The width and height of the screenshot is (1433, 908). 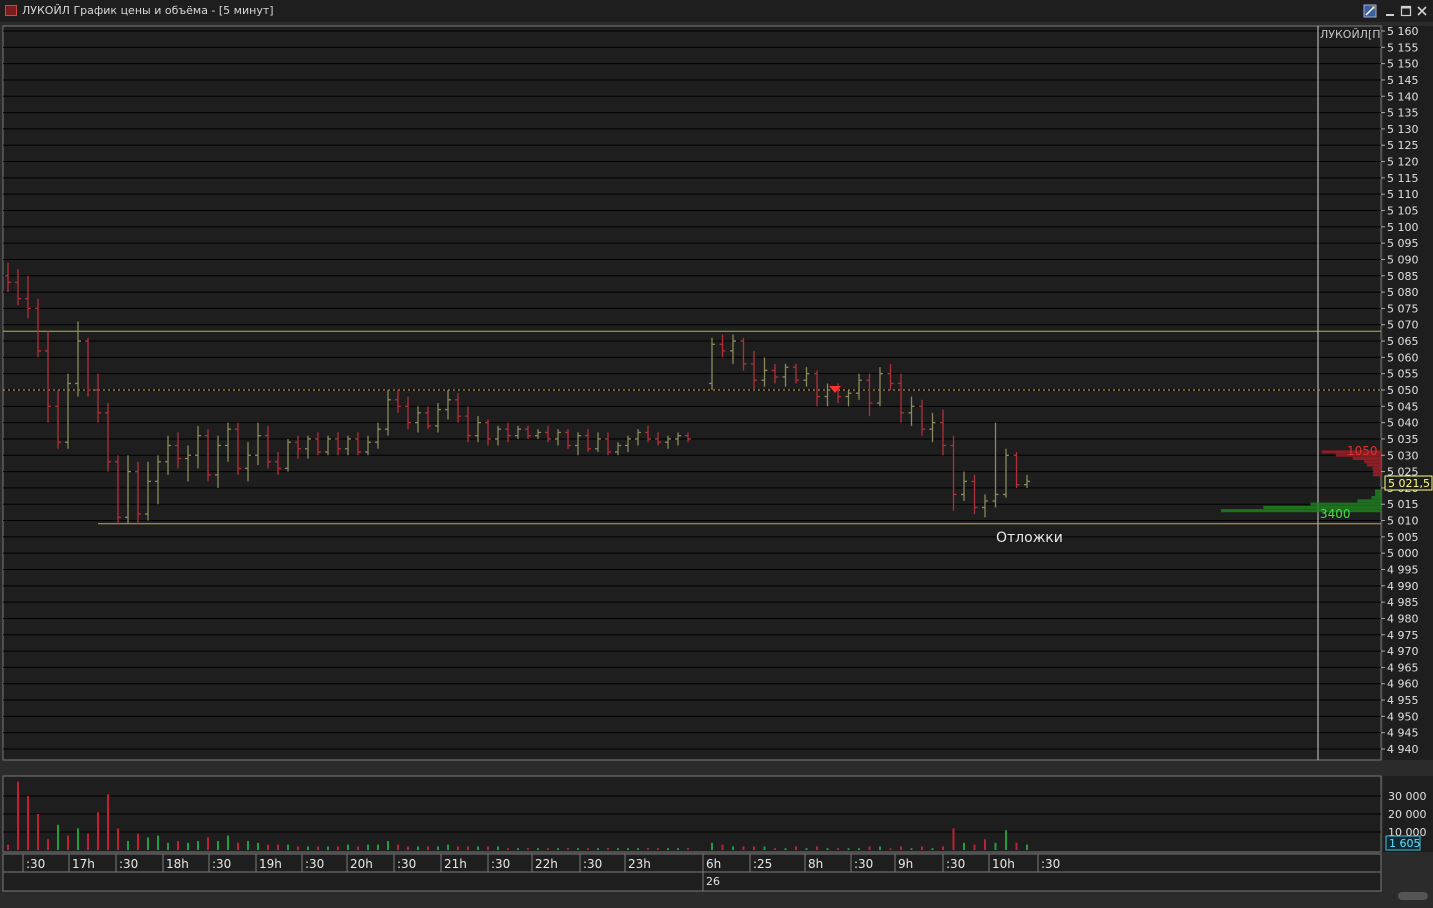 I want to click on time-tick-label: 10h, so click(x=1003, y=864).